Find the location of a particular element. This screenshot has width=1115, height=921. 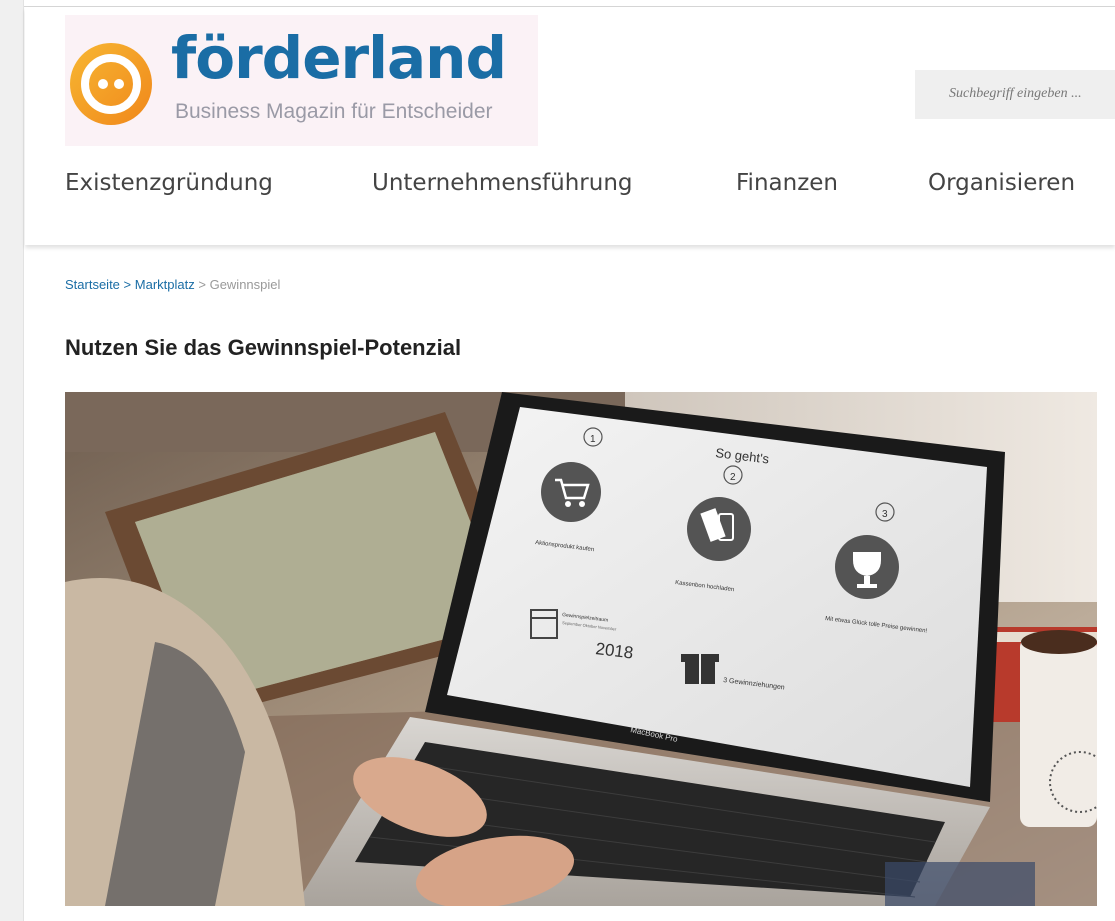

step-2-number: 2 is located at coordinates (733, 477).